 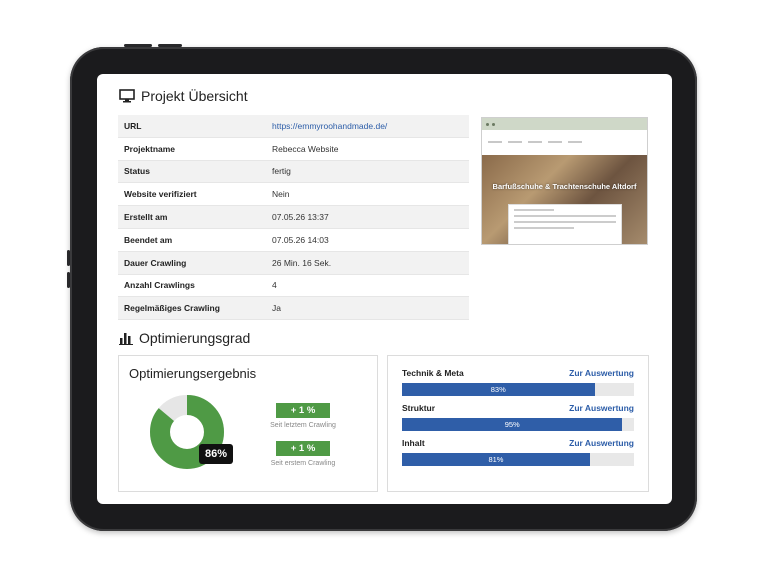 I want to click on metric-technik-meta: Technik & Meta Zur Auswertung 83%, so click(x=518, y=382).